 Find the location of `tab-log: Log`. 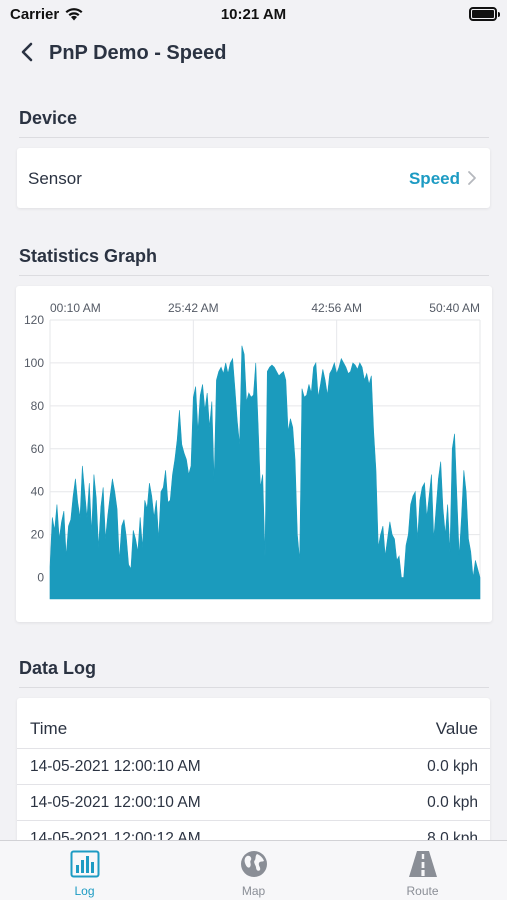

tab-log: Log is located at coordinates (84, 870).